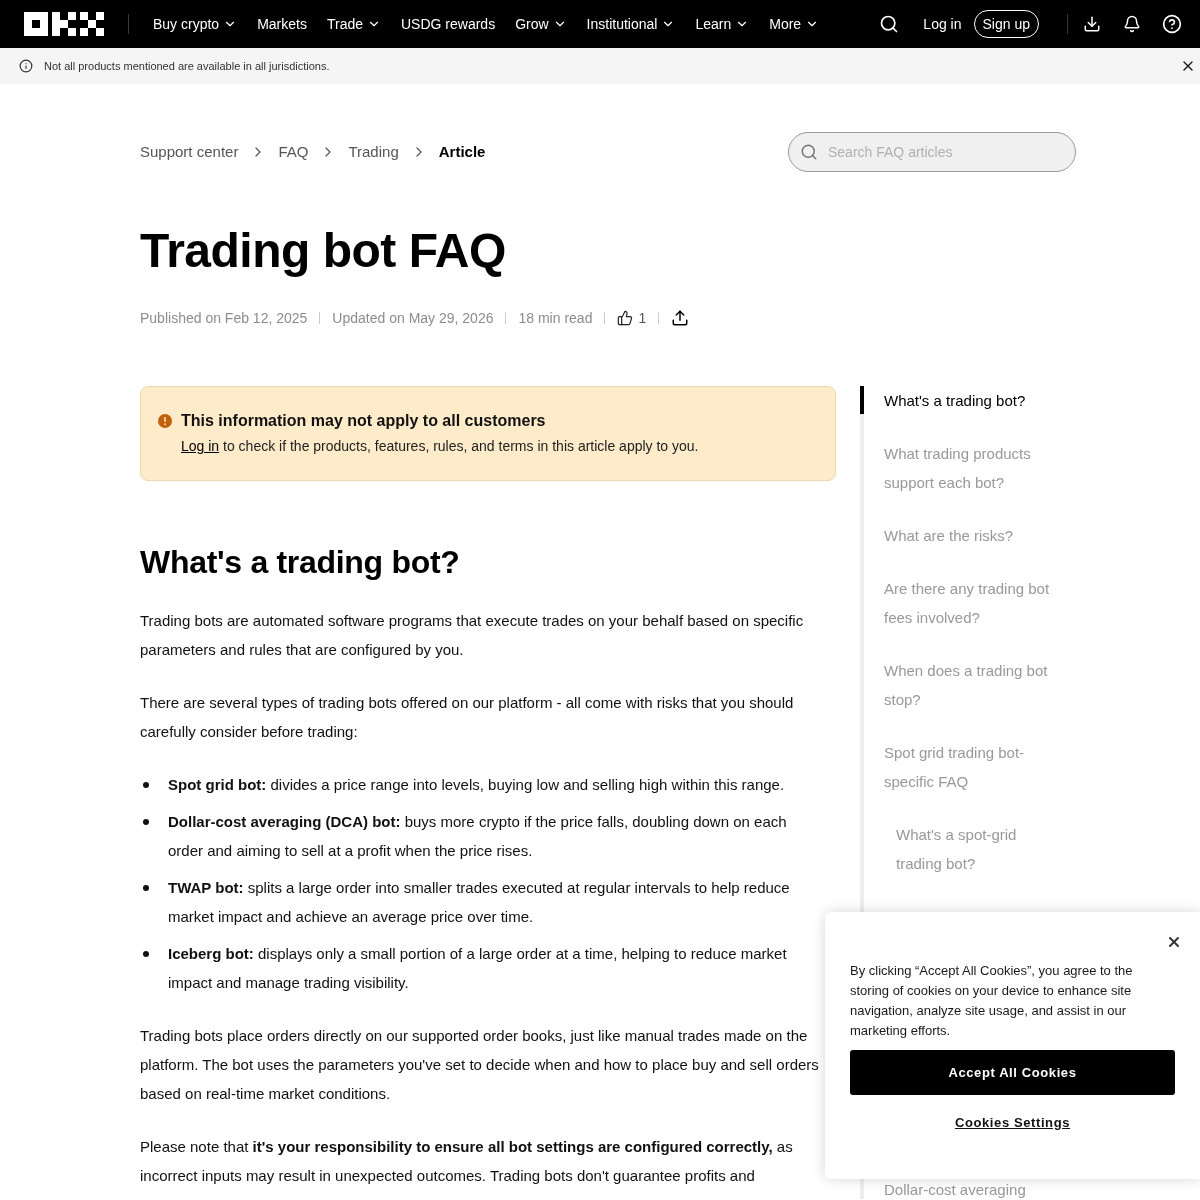  I want to click on nav-menu-item: Learn, so click(722, 24).